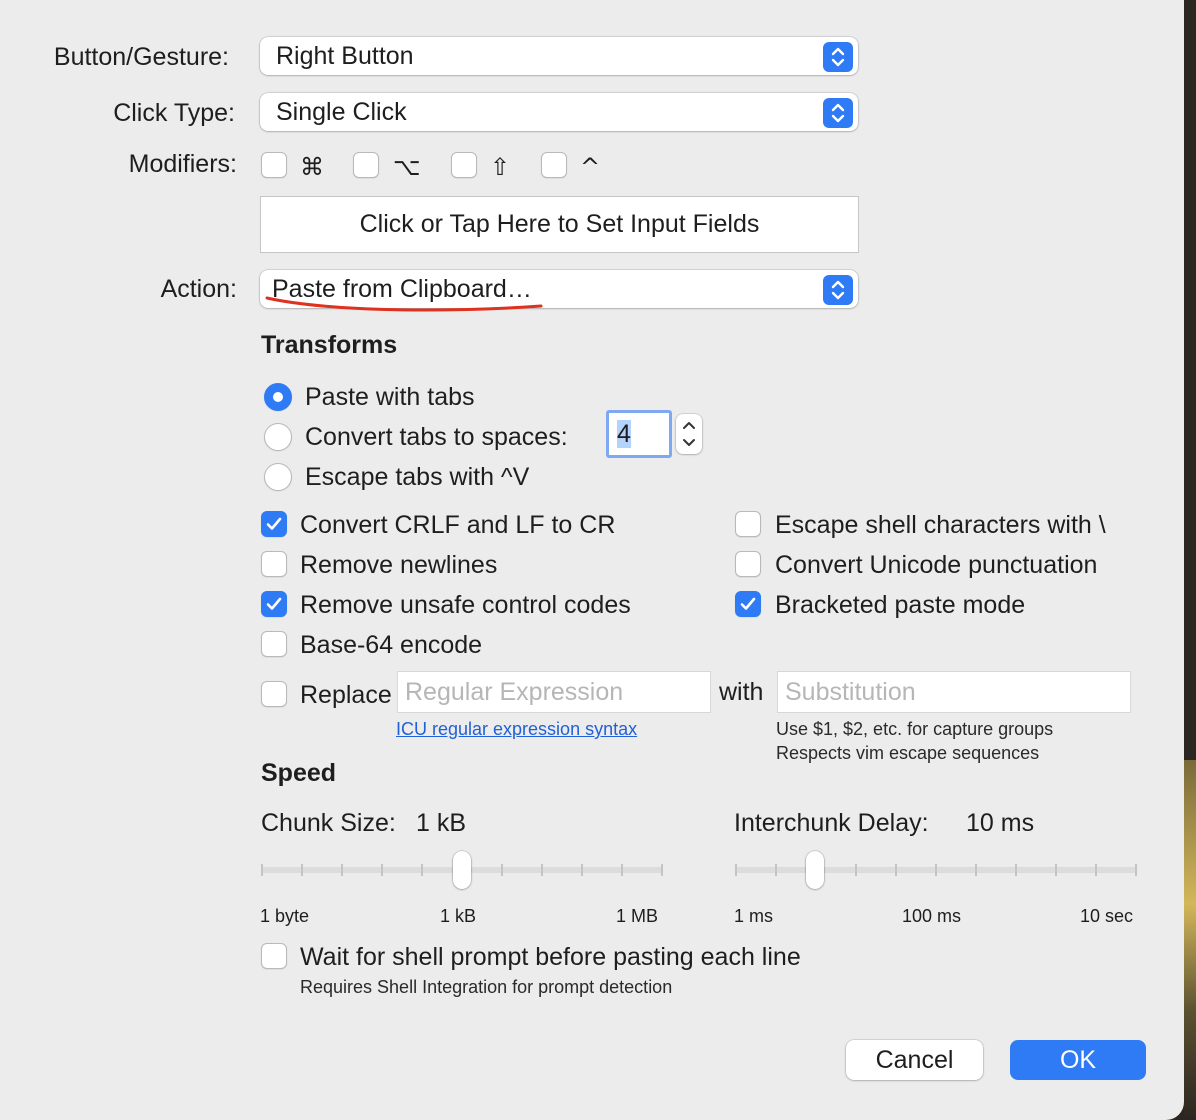 The height and width of the screenshot is (1120, 1196). I want to click on chunk-tick-label-max: 1 MB, so click(637, 916).